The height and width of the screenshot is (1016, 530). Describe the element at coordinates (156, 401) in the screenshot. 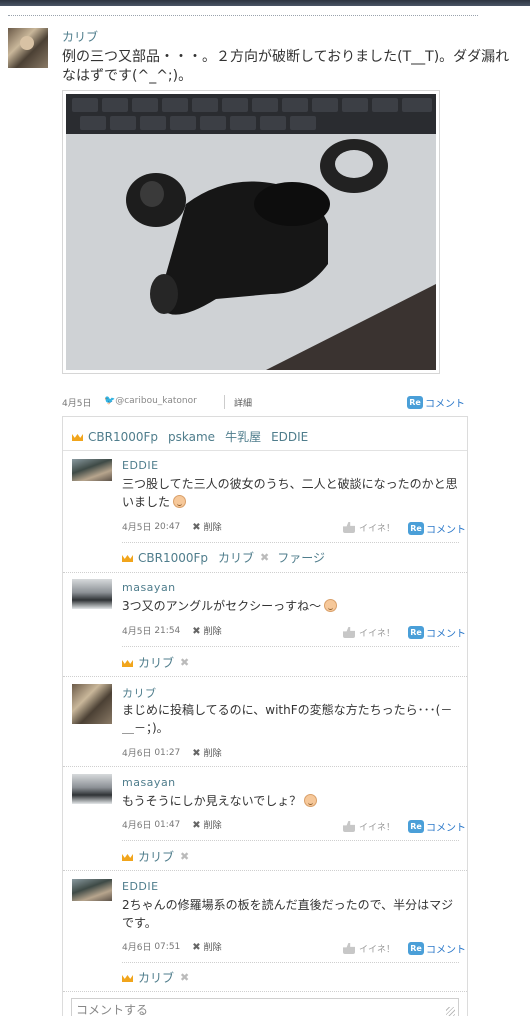

I see `twitter-handle: @caribou_katonor` at that location.